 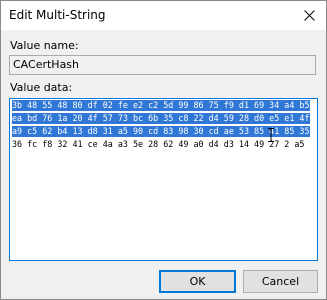 I want to click on value-data-label: Value data:, so click(x=41, y=87).